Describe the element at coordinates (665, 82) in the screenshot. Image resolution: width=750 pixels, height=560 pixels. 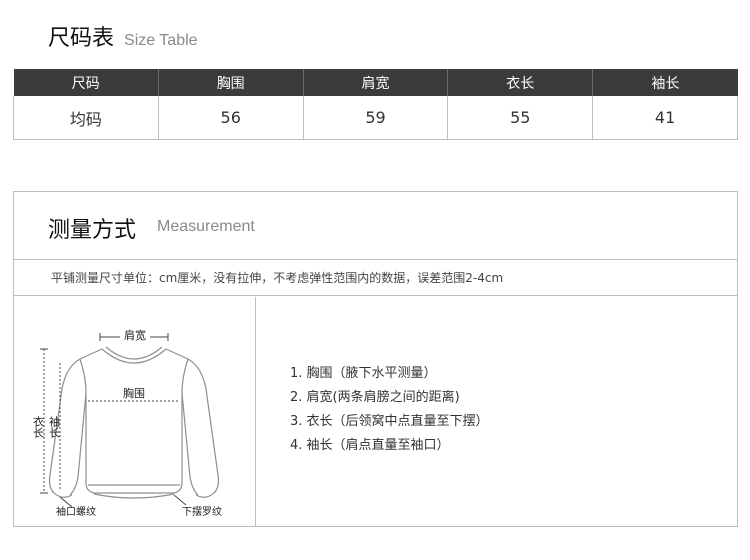
I see `header-sleeve: 袖长` at that location.